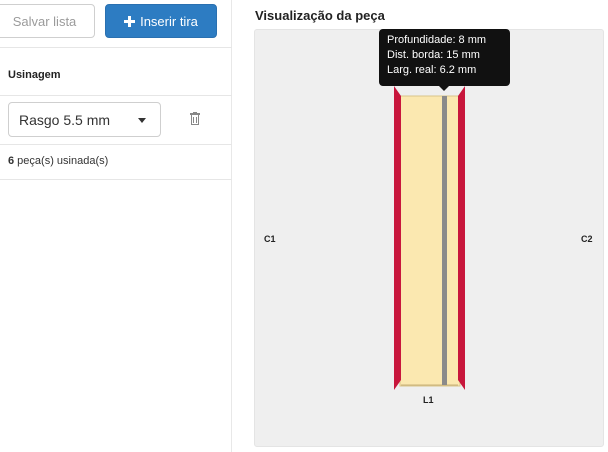  I want to click on groove-slot, so click(444, 240).